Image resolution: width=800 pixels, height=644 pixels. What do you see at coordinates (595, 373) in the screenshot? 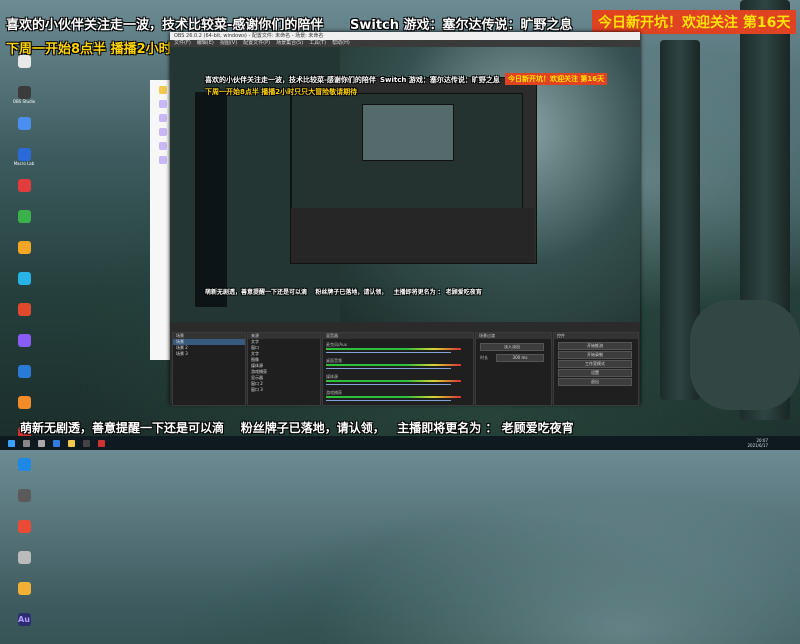
I see `control-button: 设置` at bounding box center [595, 373].